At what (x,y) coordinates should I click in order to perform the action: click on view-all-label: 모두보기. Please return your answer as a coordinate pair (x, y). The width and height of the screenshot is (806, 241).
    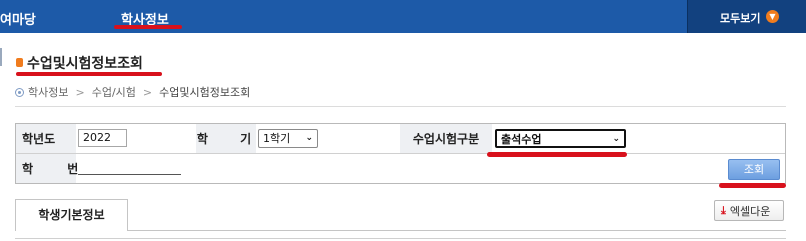
    Looking at the image, I should click on (740, 18).